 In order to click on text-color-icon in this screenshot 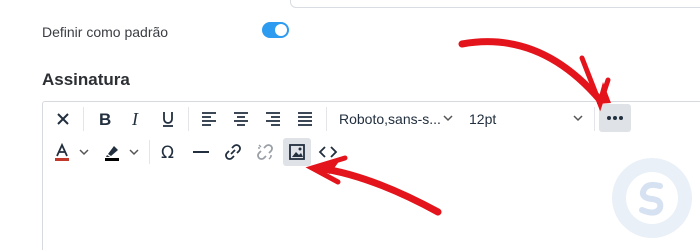, I will do `click(62, 151)`.